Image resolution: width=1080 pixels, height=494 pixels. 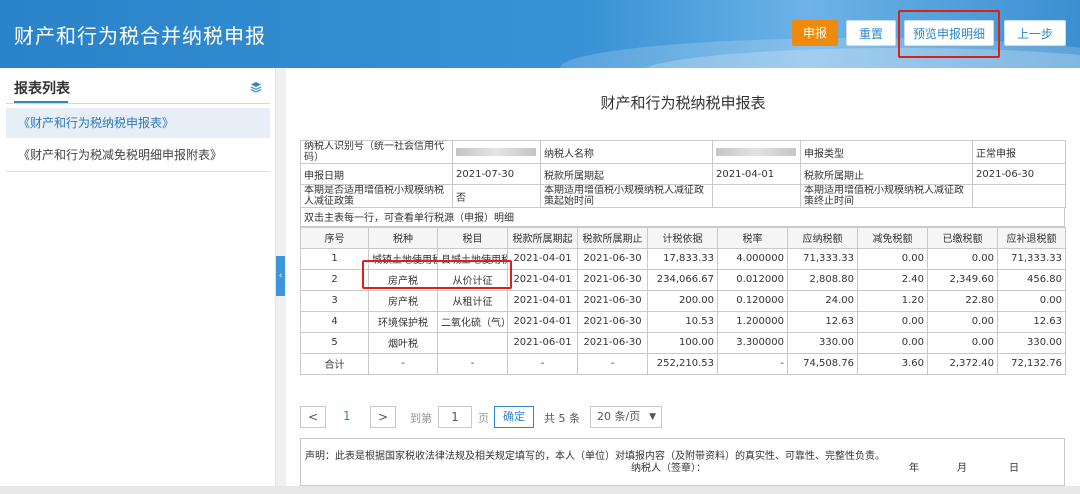 I want to click on table-cell: 从租计征, so click(x=472, y=300).